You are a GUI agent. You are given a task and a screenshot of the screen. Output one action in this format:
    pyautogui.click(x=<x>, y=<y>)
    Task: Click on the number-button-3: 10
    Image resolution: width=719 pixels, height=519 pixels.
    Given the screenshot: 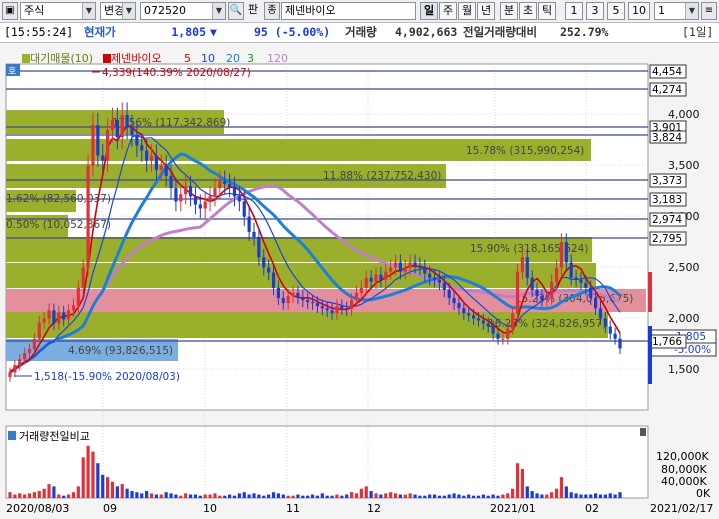 What is the action you would take?
    pyautogui.click(x=639, y=11)
    